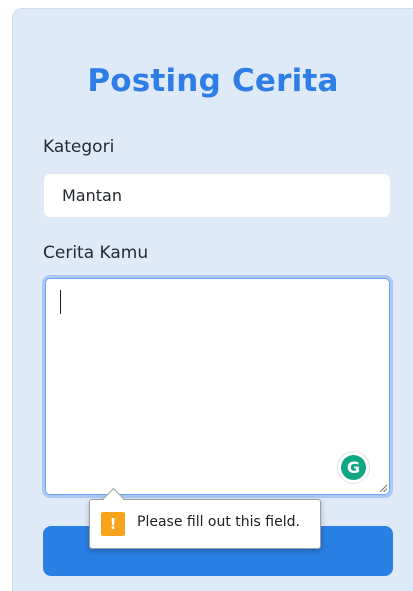  I want to click on grammarly-glyph: G, so click(353, 467).